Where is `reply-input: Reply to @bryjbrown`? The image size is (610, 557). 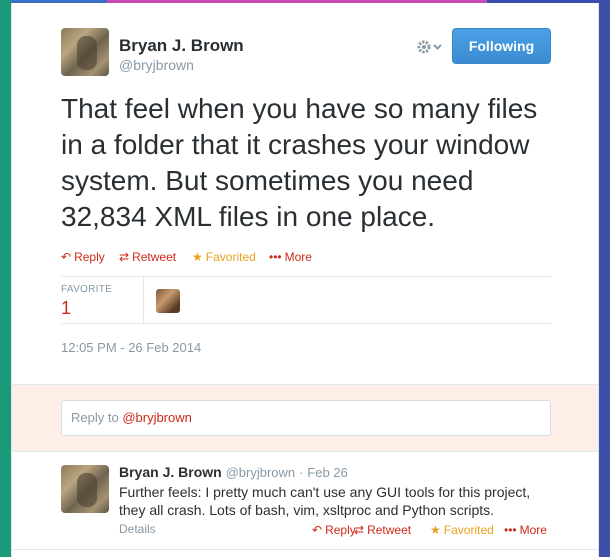 reply-input: Reply to @bryjbrown is located at coordinates (306, 418).